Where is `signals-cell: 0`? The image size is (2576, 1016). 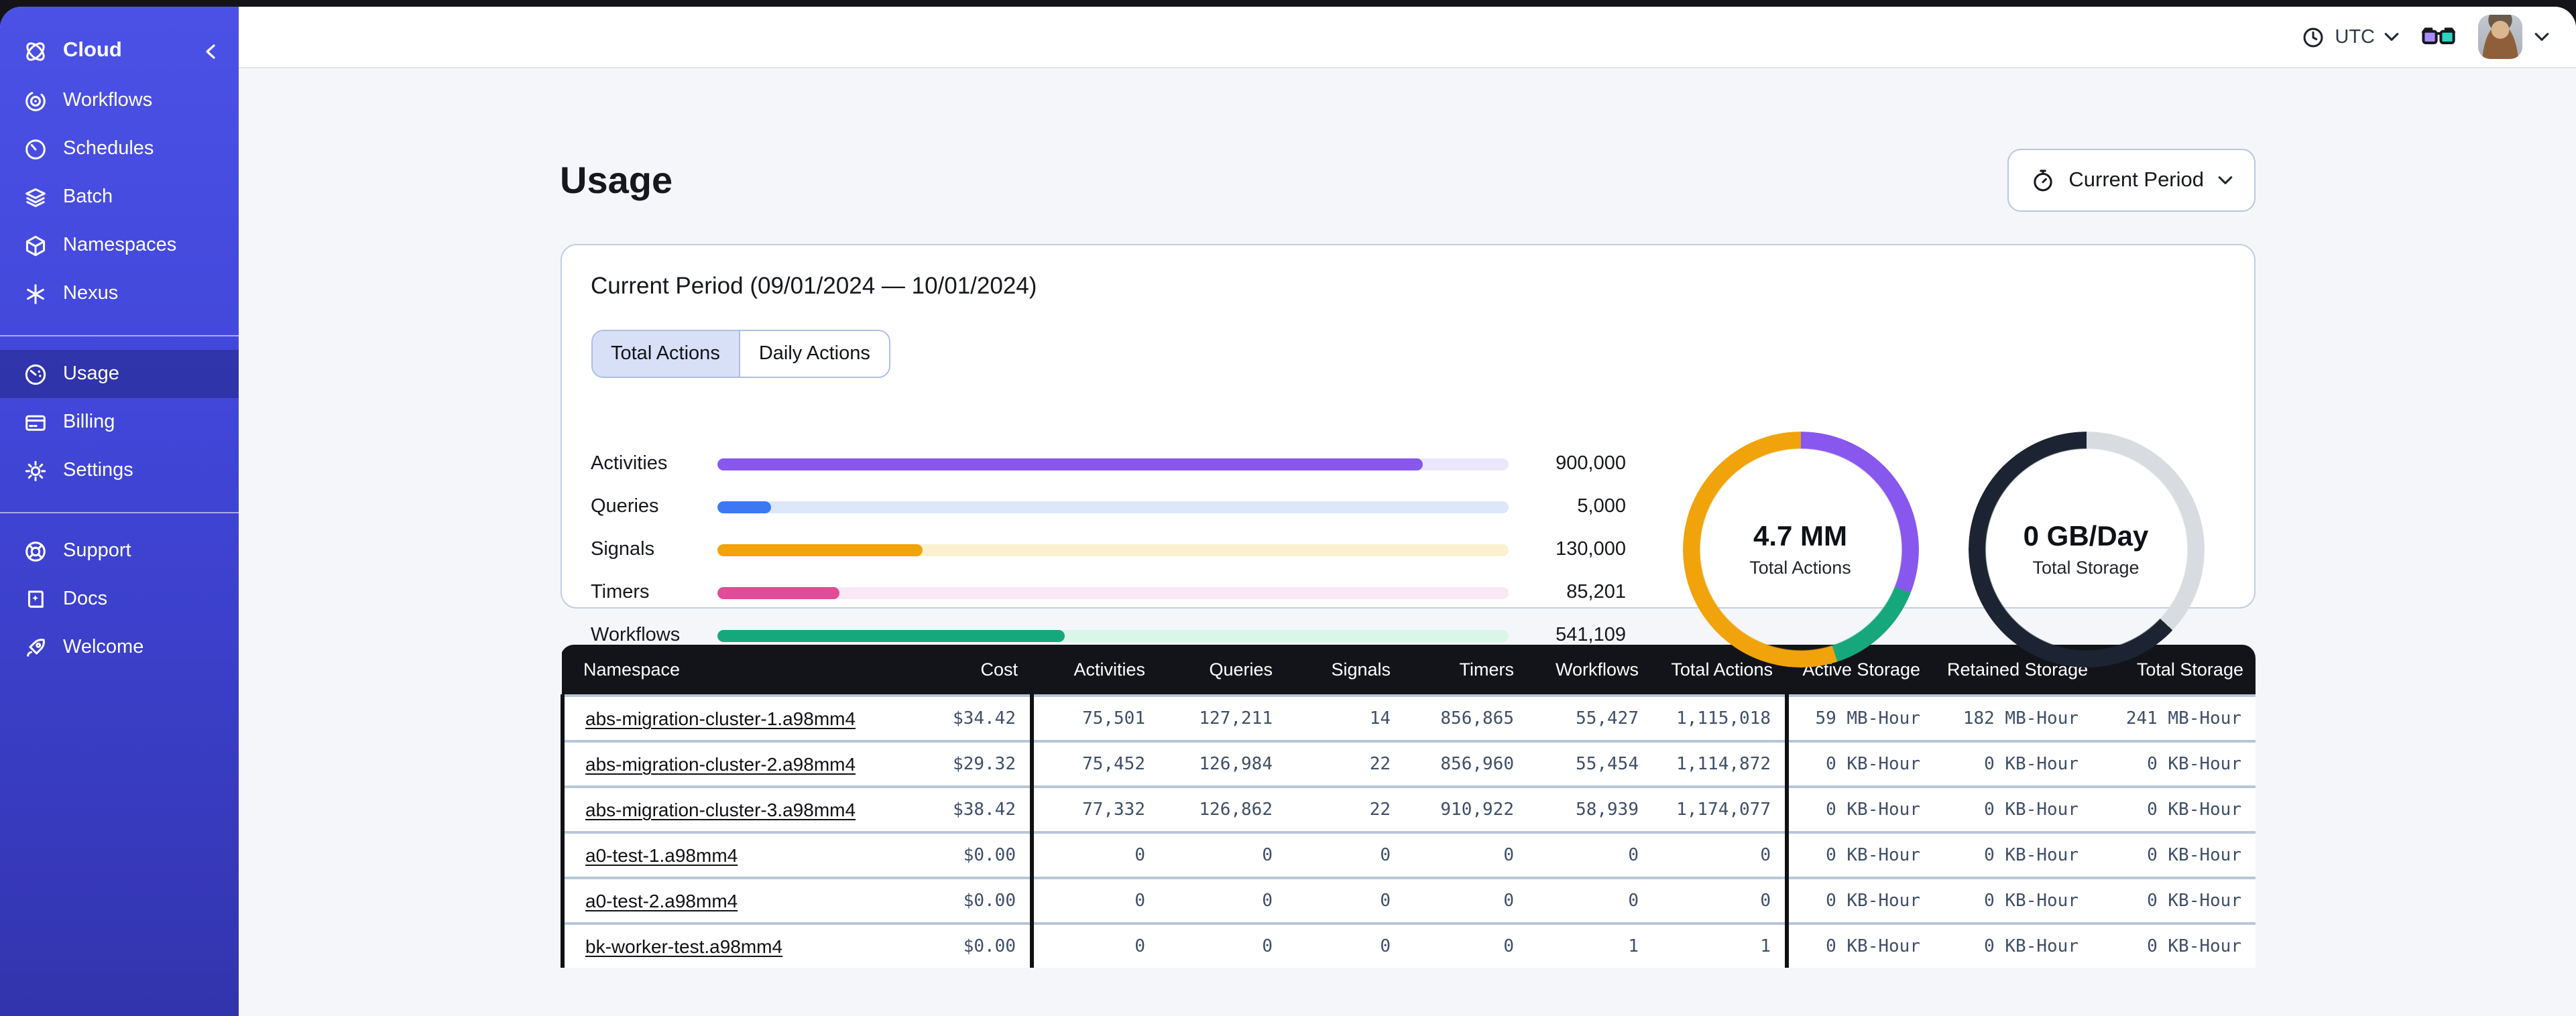
signals-cell: 0 is located at coordinates (1345, 854).